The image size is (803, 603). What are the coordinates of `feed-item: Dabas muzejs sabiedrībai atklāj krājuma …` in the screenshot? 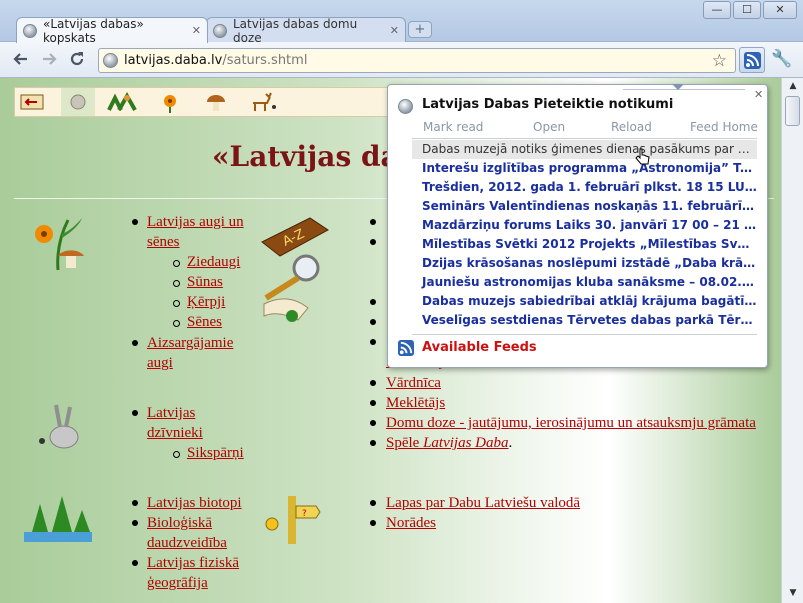 It's located at (584, 301).